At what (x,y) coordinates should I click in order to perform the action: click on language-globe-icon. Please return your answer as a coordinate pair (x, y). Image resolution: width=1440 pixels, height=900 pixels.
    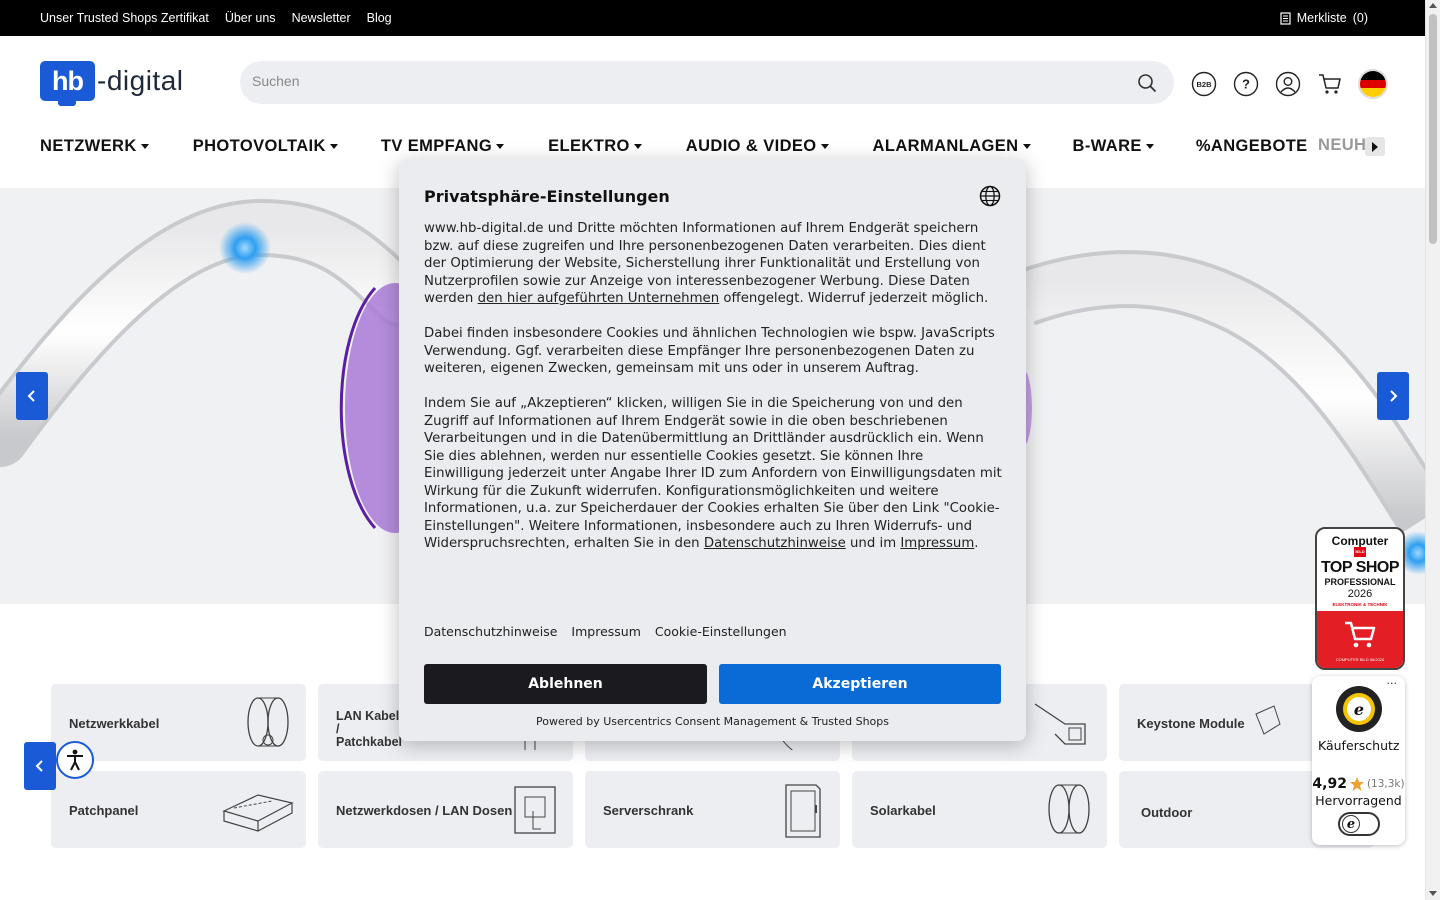
    Looking at the image, I should click on (990, 198).